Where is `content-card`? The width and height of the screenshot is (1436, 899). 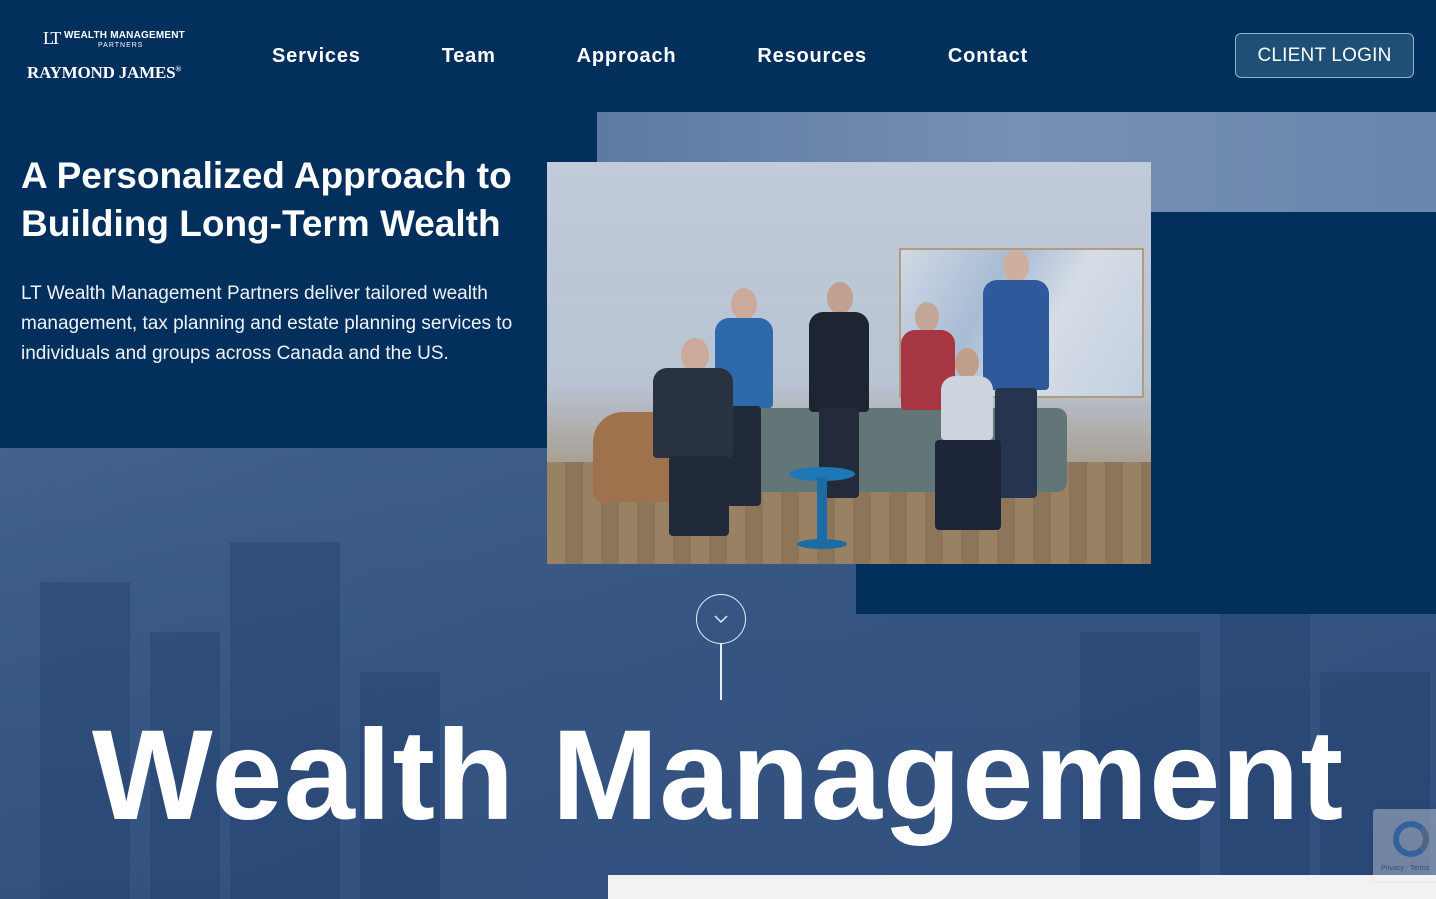
content-card is located at coordinates (1022, 887).